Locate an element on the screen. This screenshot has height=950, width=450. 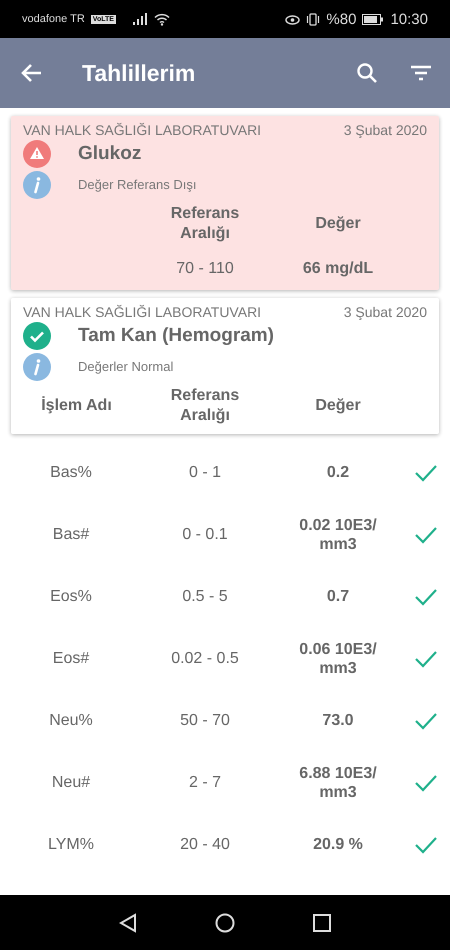
warning-icon is located at coordinates (37, 154).